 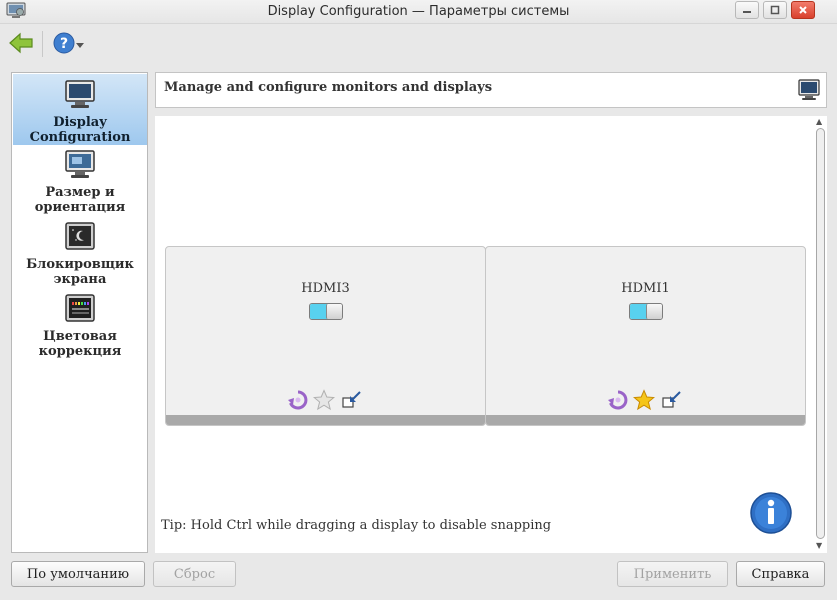 I want to click on vertical-scrollbar: ▲ ▼, so click(x=820, y=334).